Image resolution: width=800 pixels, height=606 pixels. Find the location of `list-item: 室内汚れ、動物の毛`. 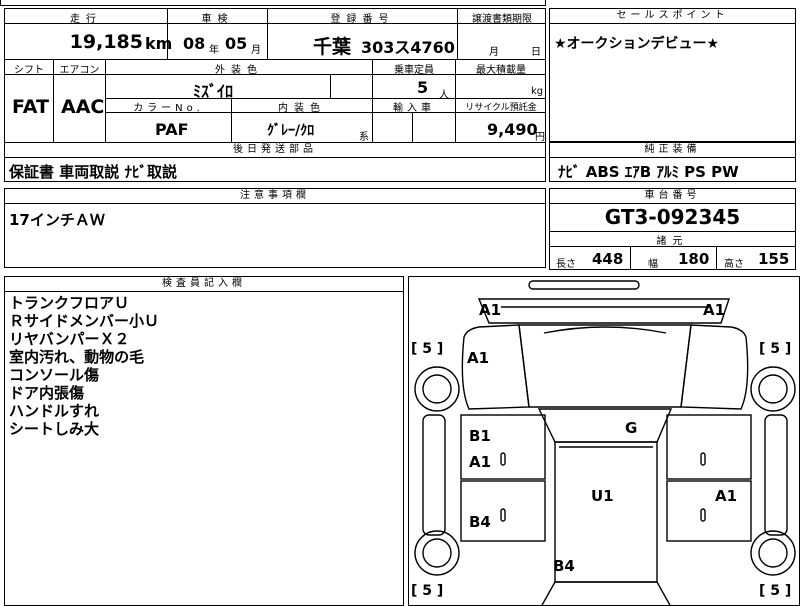

list-item: 室内汚れ、動物の毛 is located at coordinates (77, 357).